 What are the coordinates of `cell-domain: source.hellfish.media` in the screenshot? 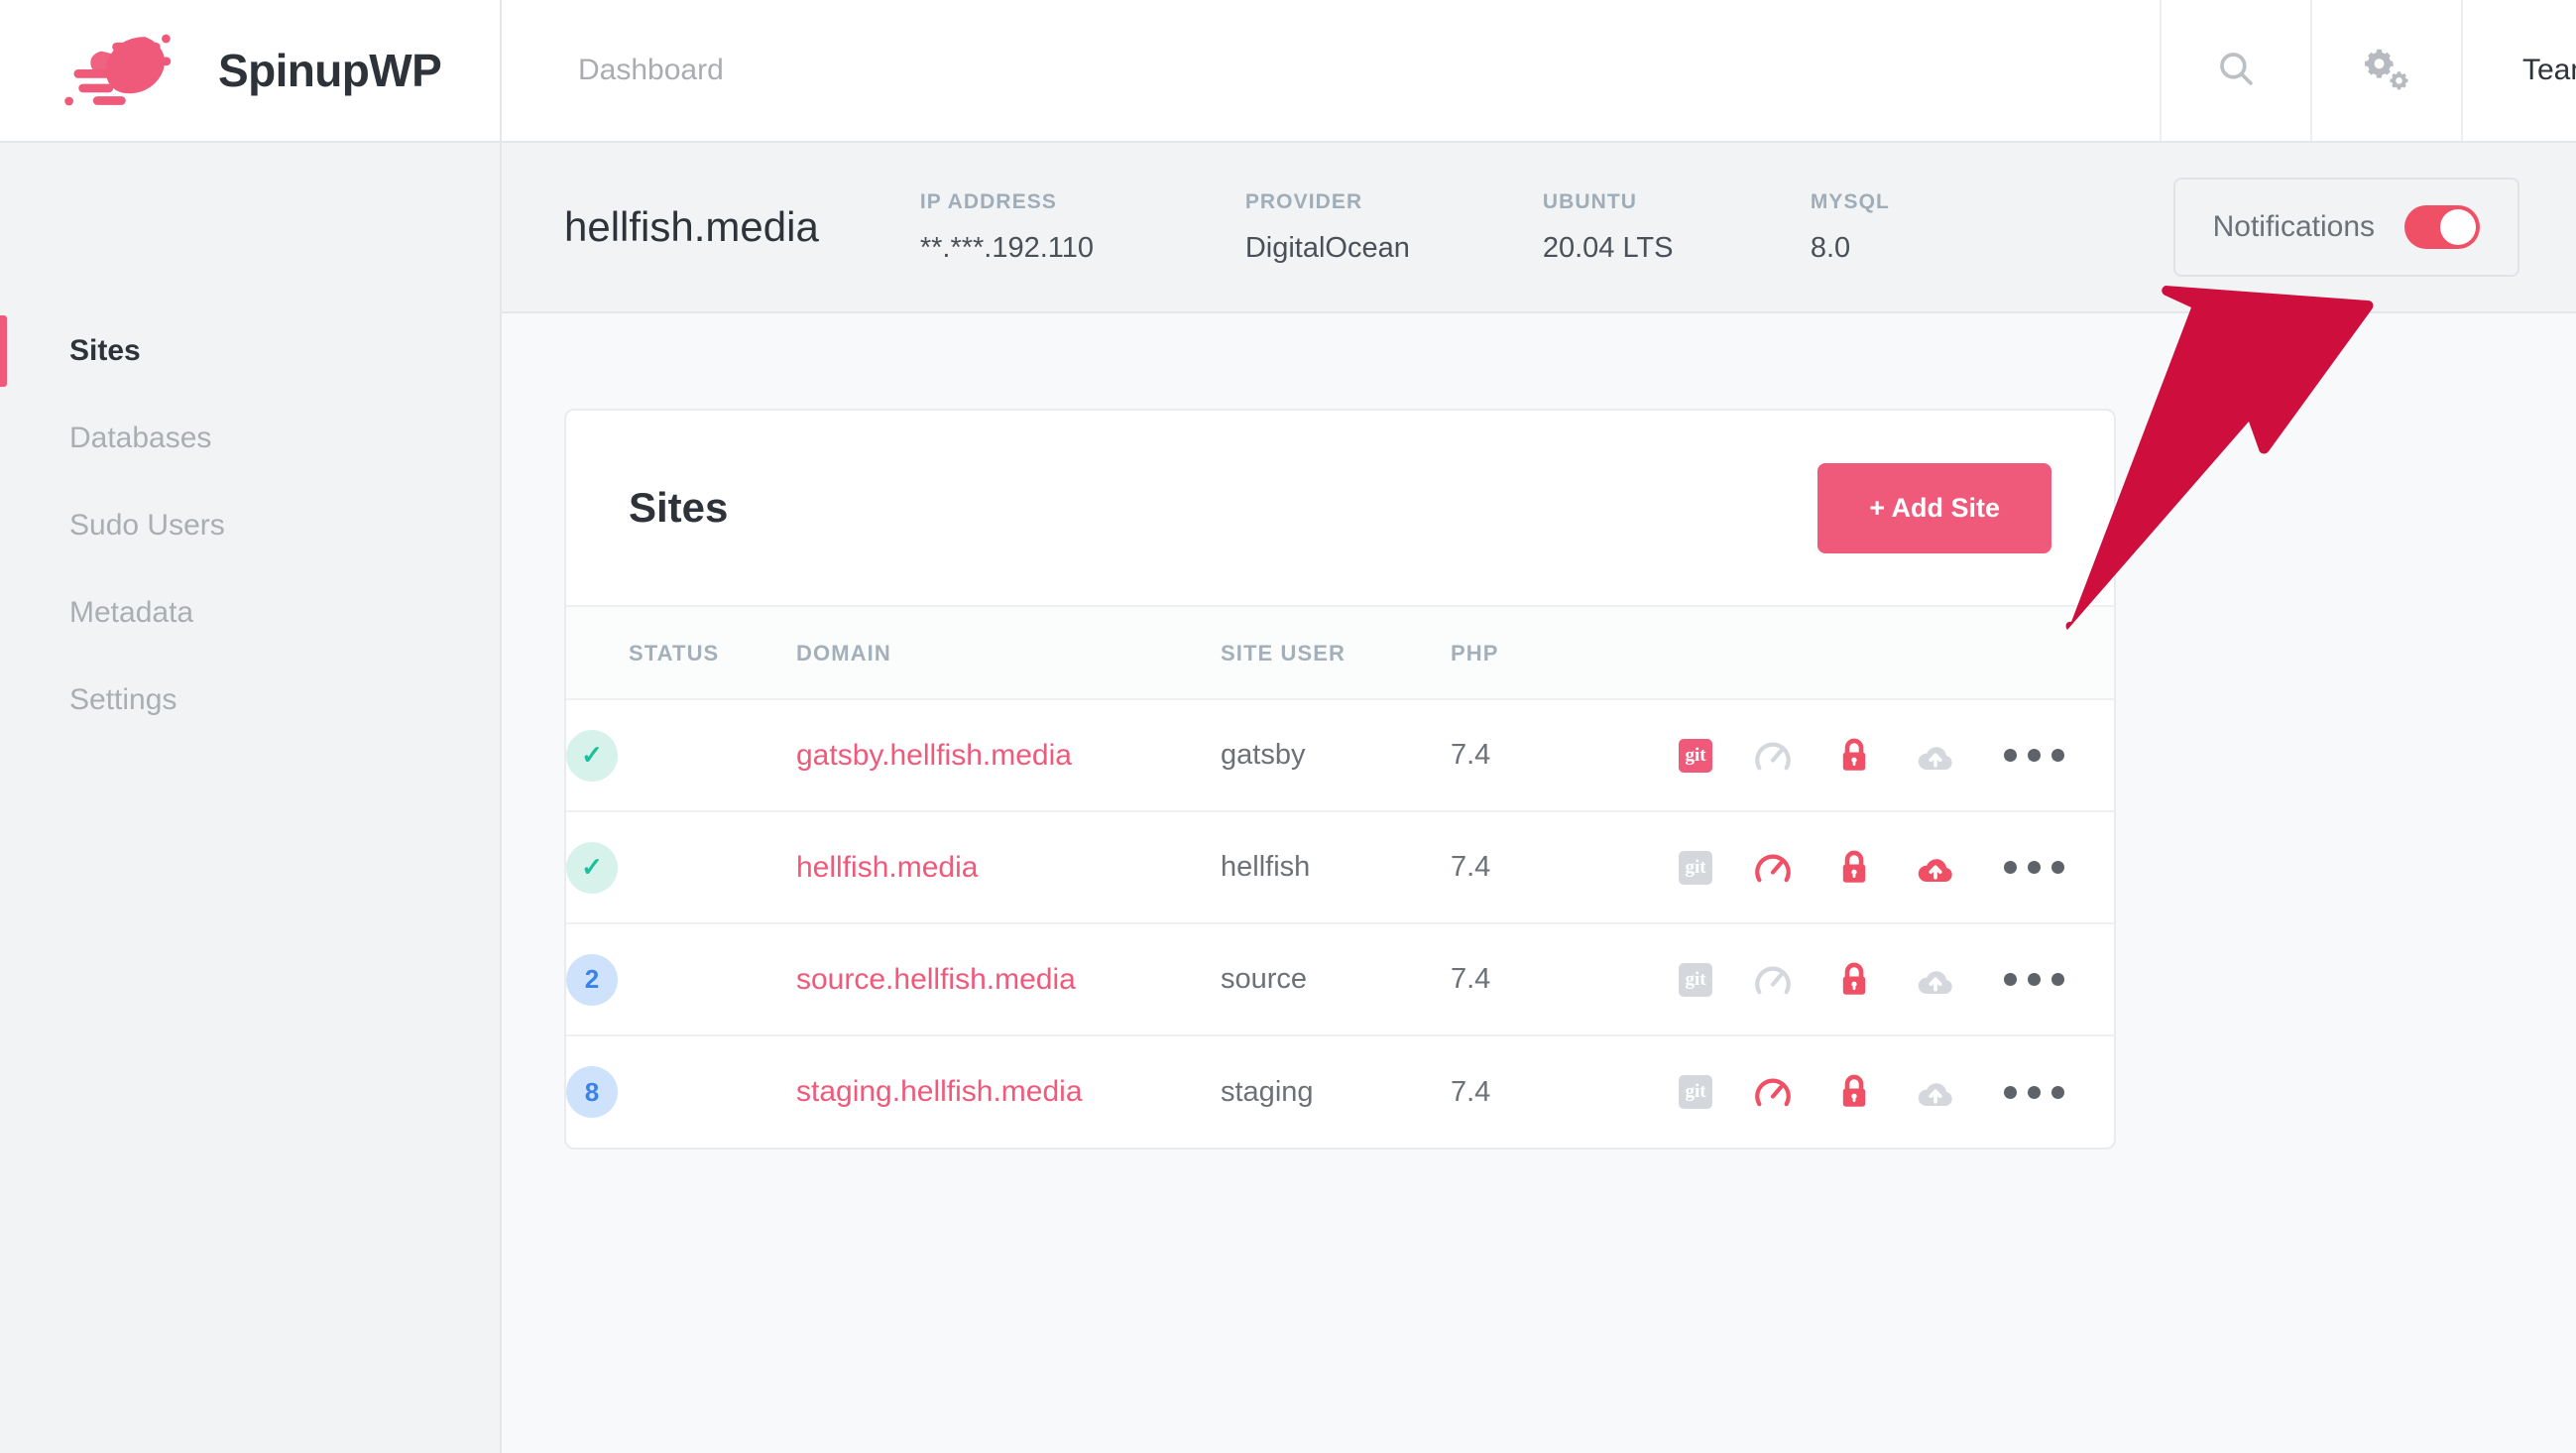 It's located at (1008, 979).